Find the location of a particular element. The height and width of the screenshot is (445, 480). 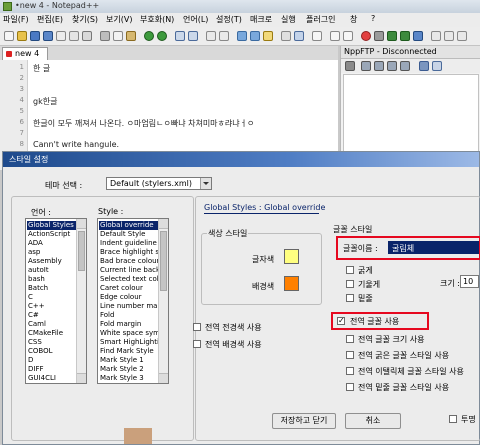

list-item: Caret colour is located at coordinates (128, 288).